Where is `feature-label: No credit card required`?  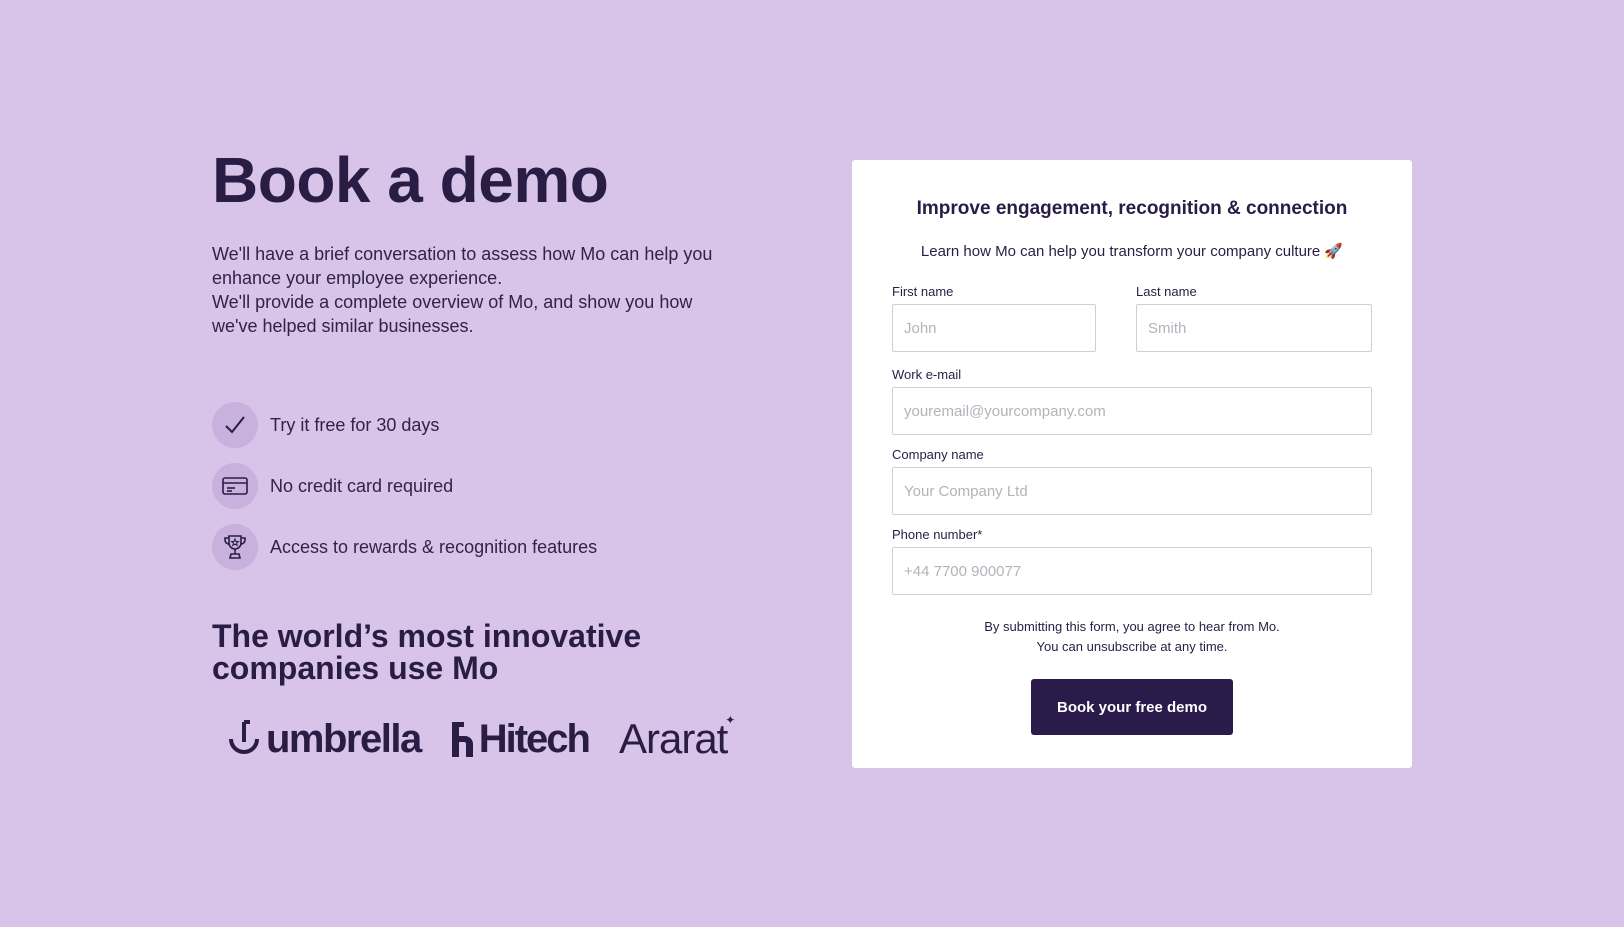 feature-label: No credit card required is located at coordinates (362, 485).